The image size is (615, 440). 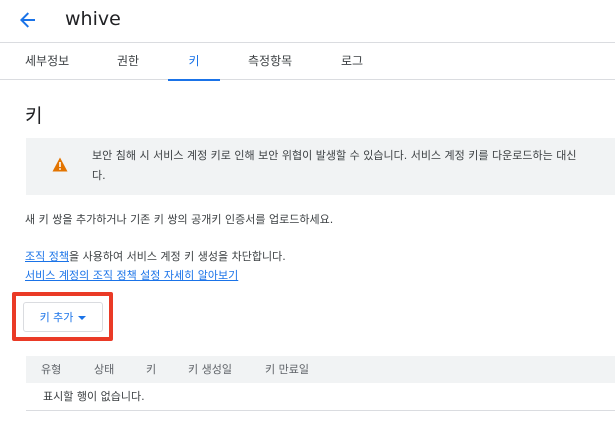 I want to click on org-policy-link: 조직 정책, so click(x=47, y=256).